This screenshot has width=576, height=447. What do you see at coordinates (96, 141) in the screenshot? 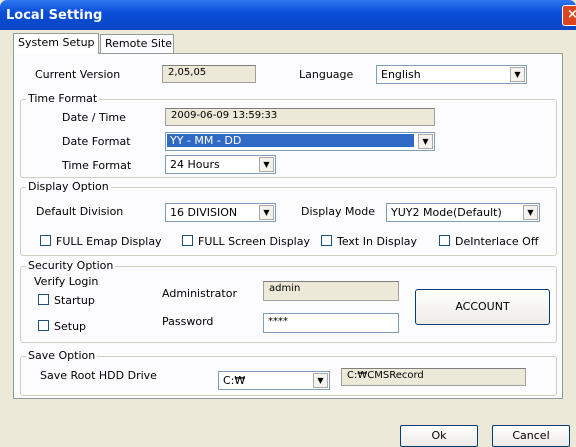
I see `date-format-label: Date Format` at bounding box center [96, 141].